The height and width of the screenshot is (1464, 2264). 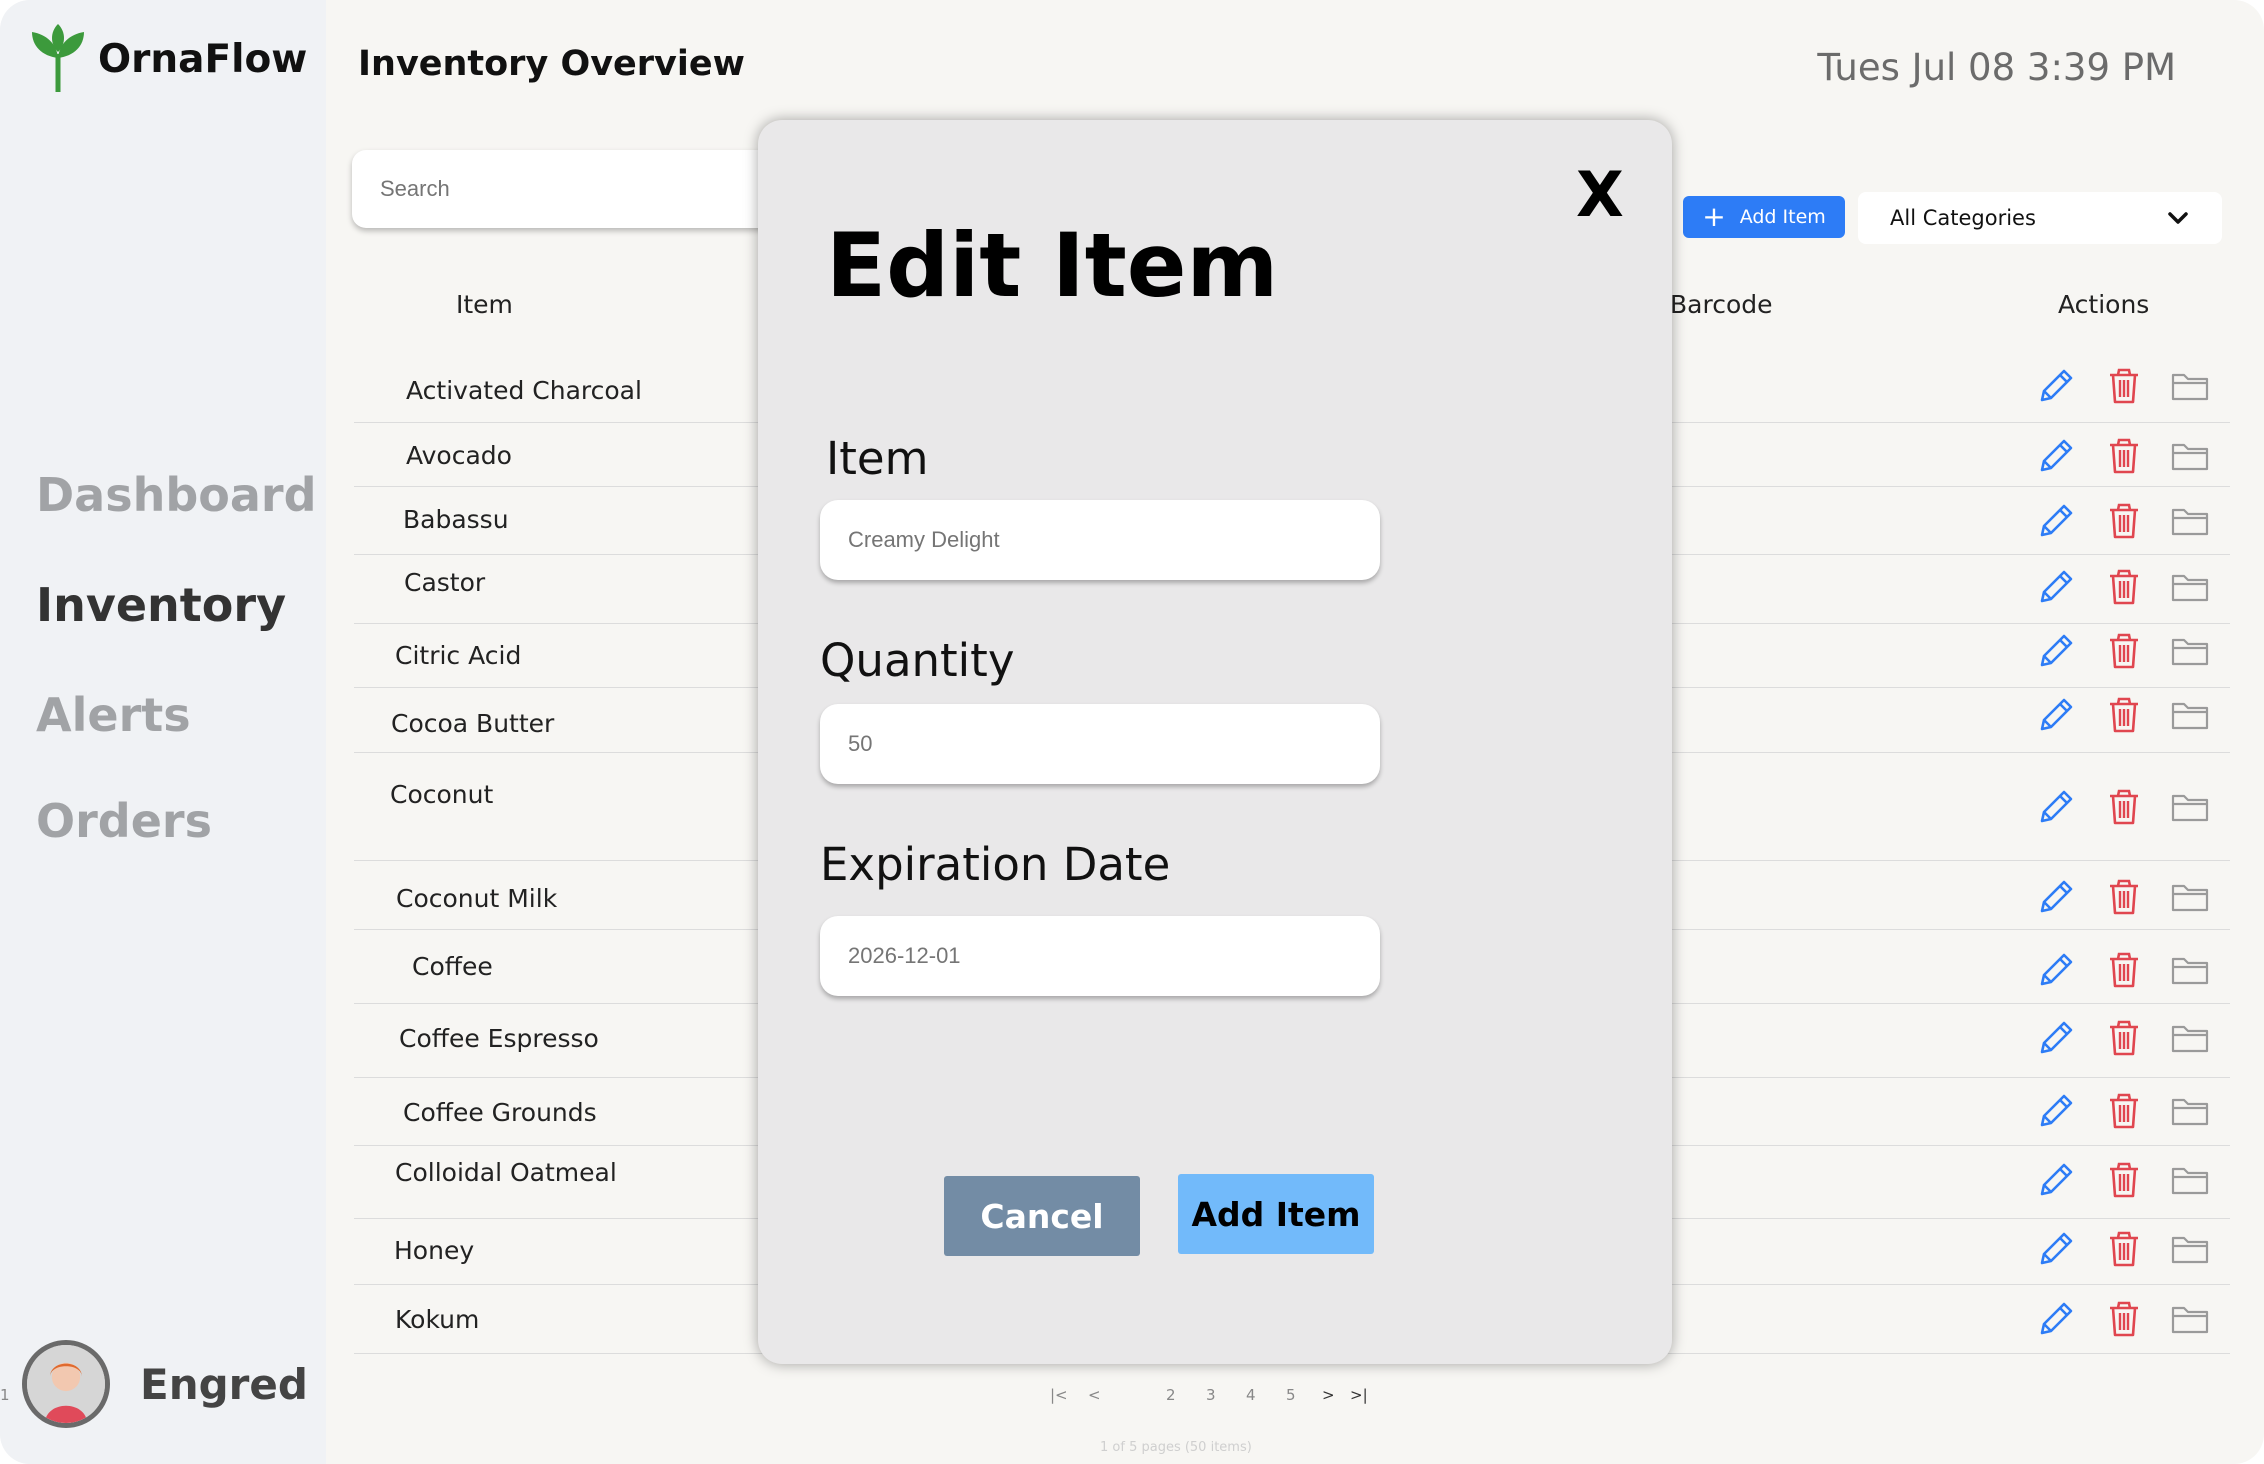 I want to click on user-name: Engred, so click(x=224, y=1384).